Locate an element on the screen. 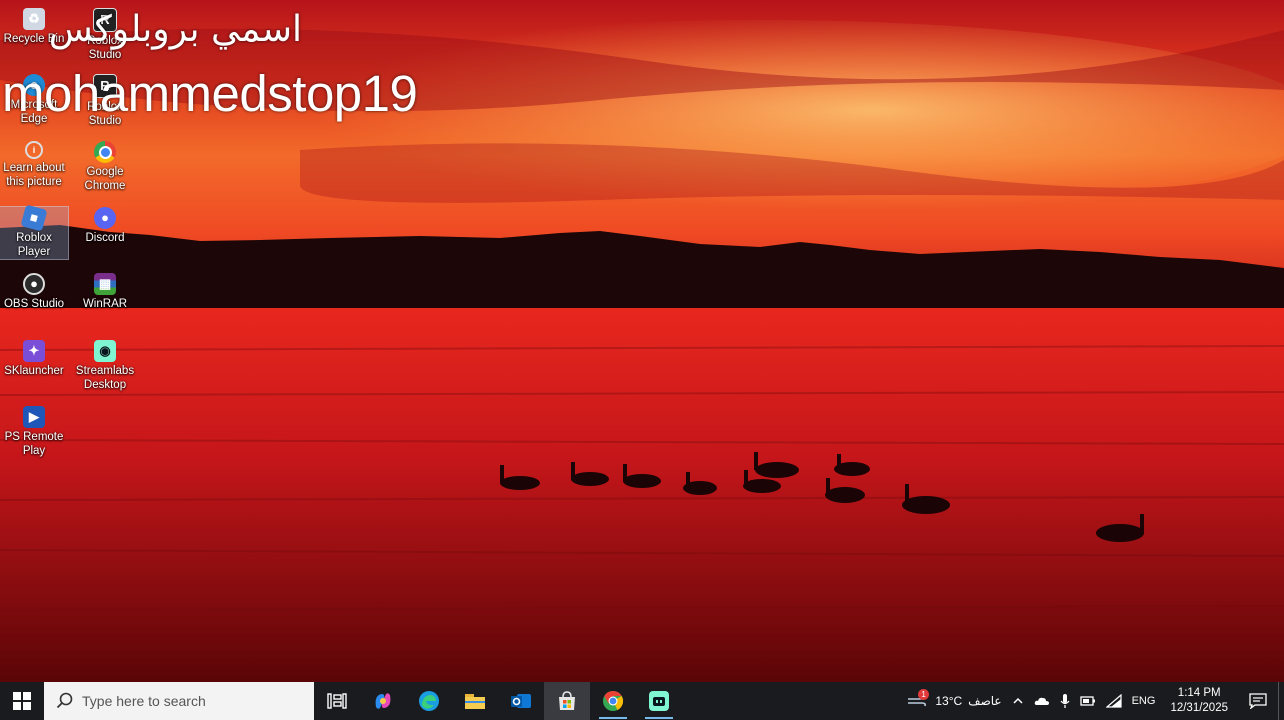 This screenshot has height=720, width=1284. language-label: ENG is located at coordinates (1143, 701).